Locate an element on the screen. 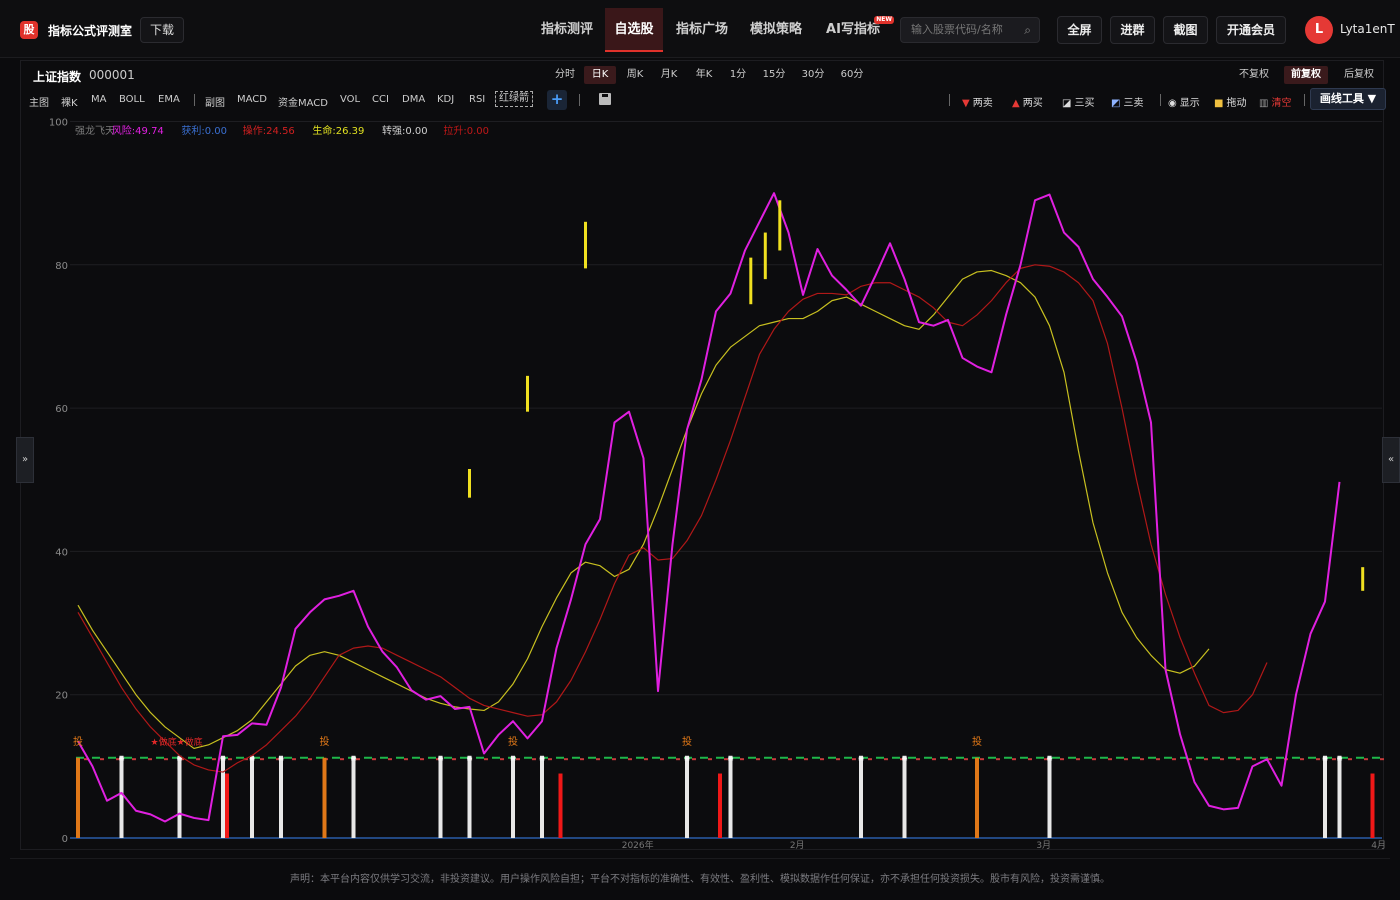 The height and width of the screenshot is (900, 1400). y-tick-label: 0 is located at coordinates (65, 839).